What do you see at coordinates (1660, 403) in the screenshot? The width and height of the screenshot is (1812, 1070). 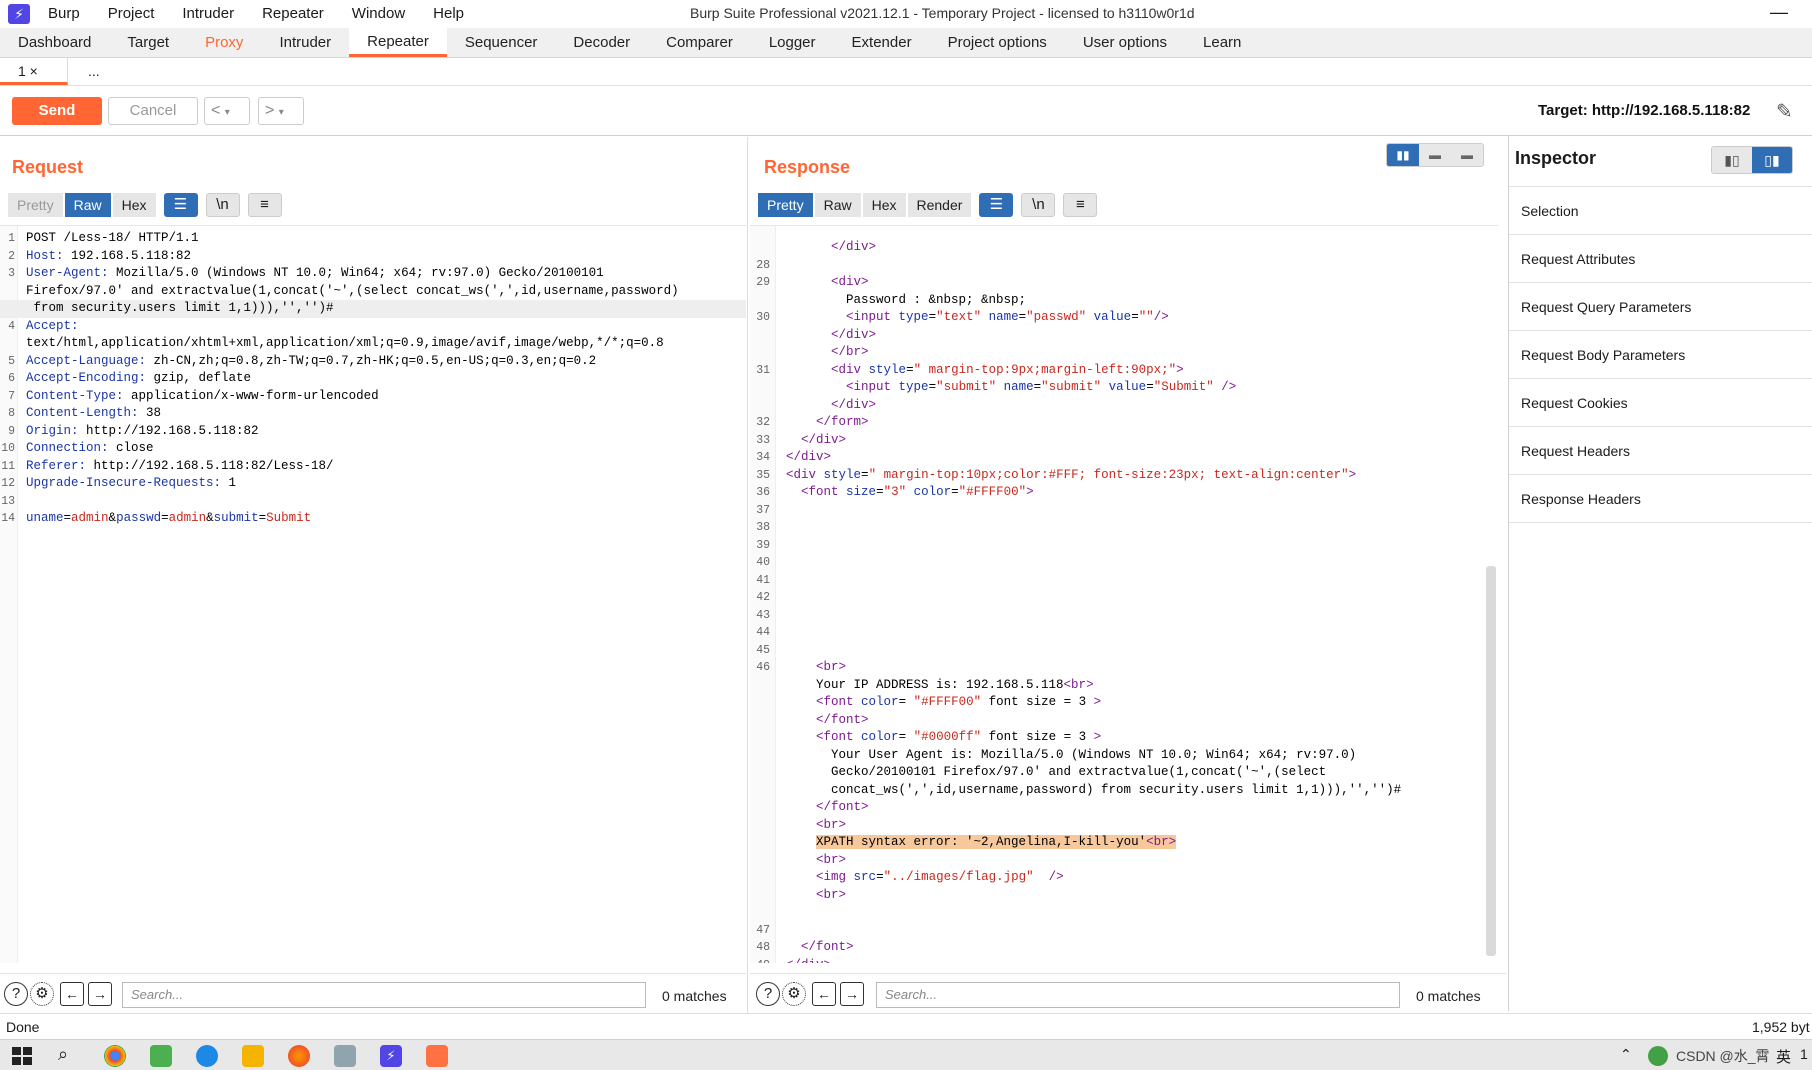 I see `inspector-request-cookies: Request Cookies` at bounding box center [1660, 403].